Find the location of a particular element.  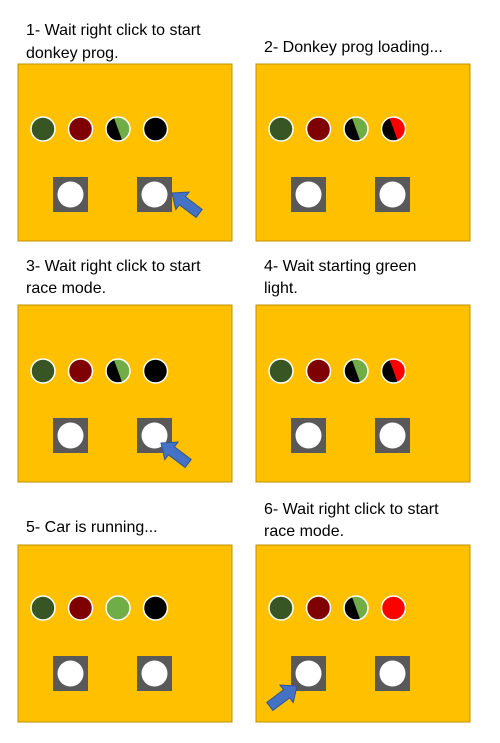

step-3-left-button is located at coordinates (70, 435).